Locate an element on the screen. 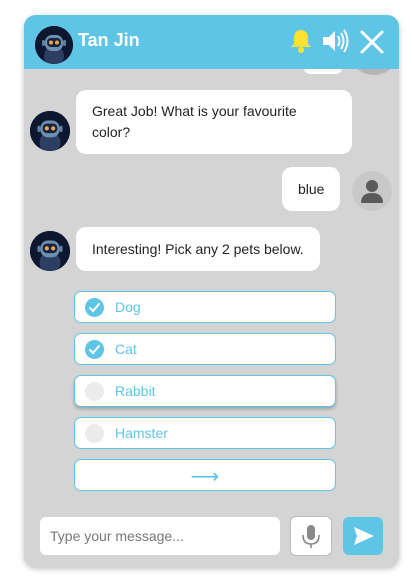 This screenshot has height=579, width=413. bot-message: Interesting! Pick any 2 pets below. is located at coordinates (198, 249).